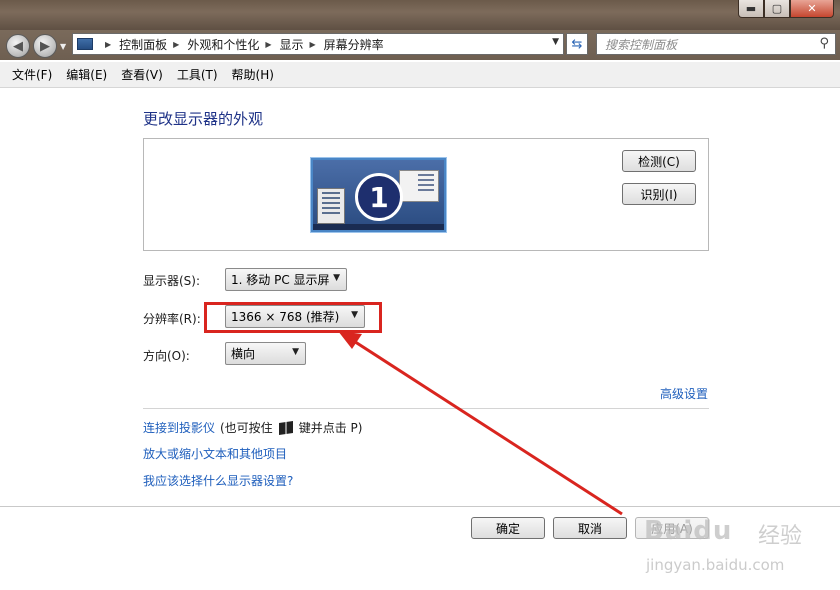 The image size is (840, 590). What do you see at coordinates (203, 119) in the screenshot?
I see `page-title: 更改显示器的外观` at bounding box center [203, 119].